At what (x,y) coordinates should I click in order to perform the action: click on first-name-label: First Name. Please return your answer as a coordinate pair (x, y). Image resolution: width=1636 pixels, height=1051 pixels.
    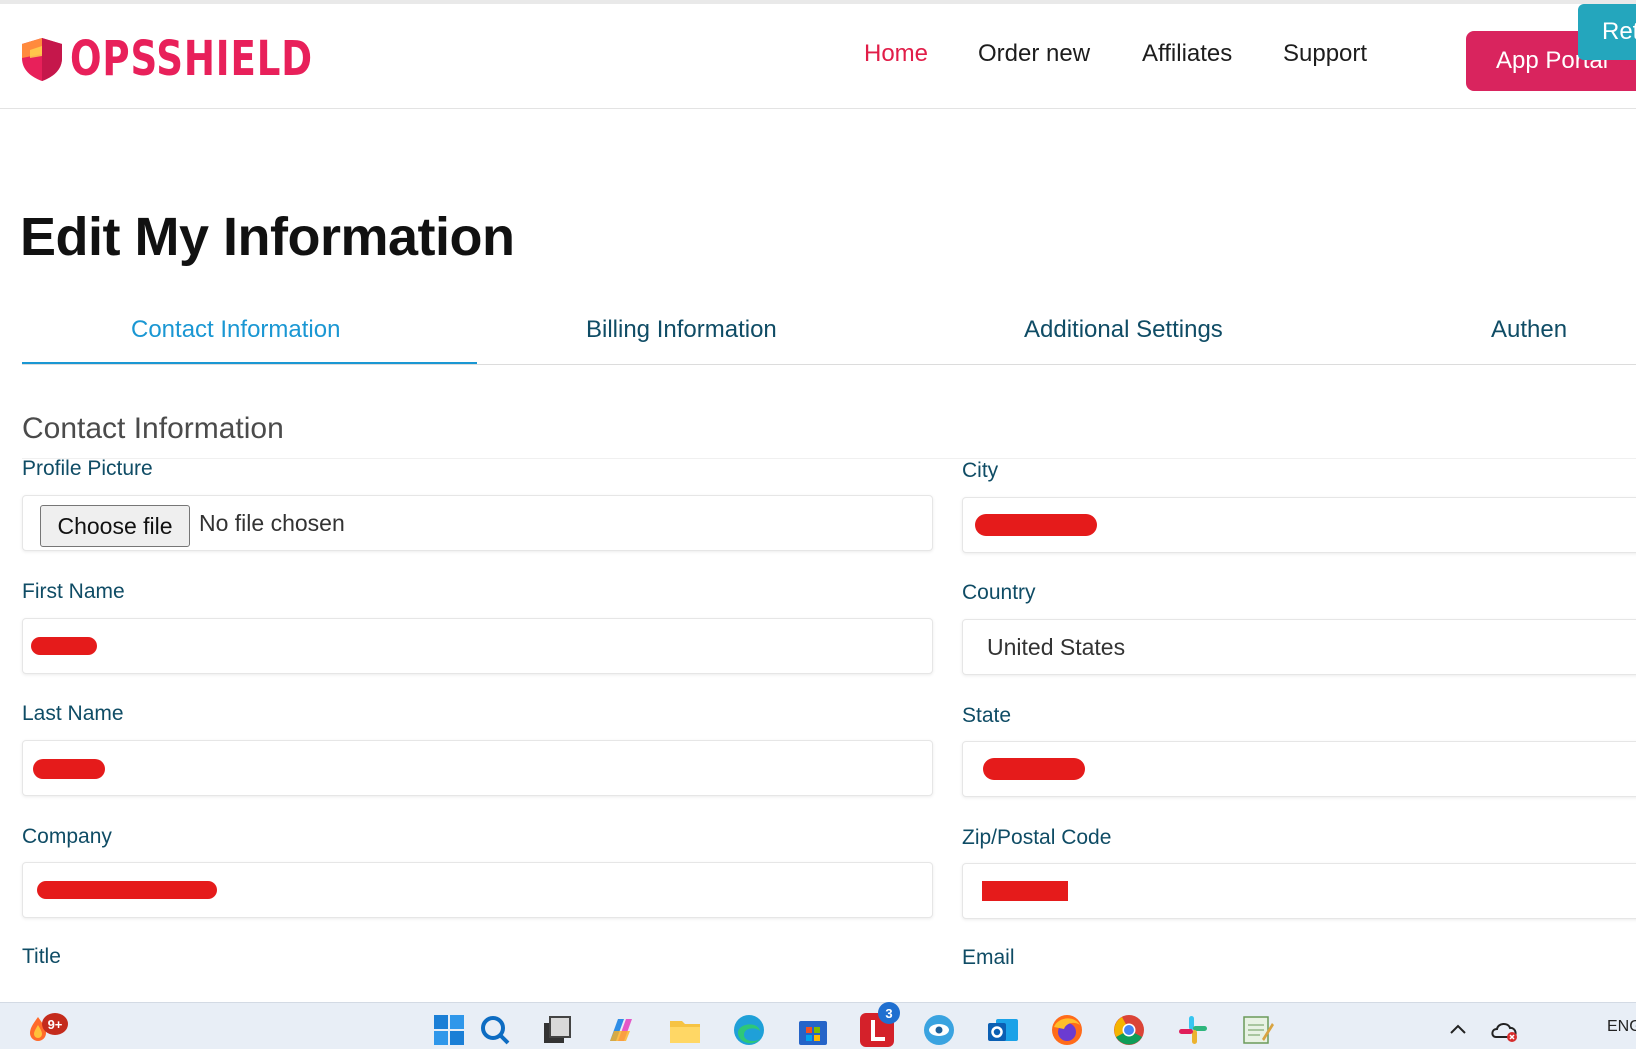
    Looking at the image, I should click on (73, 591).